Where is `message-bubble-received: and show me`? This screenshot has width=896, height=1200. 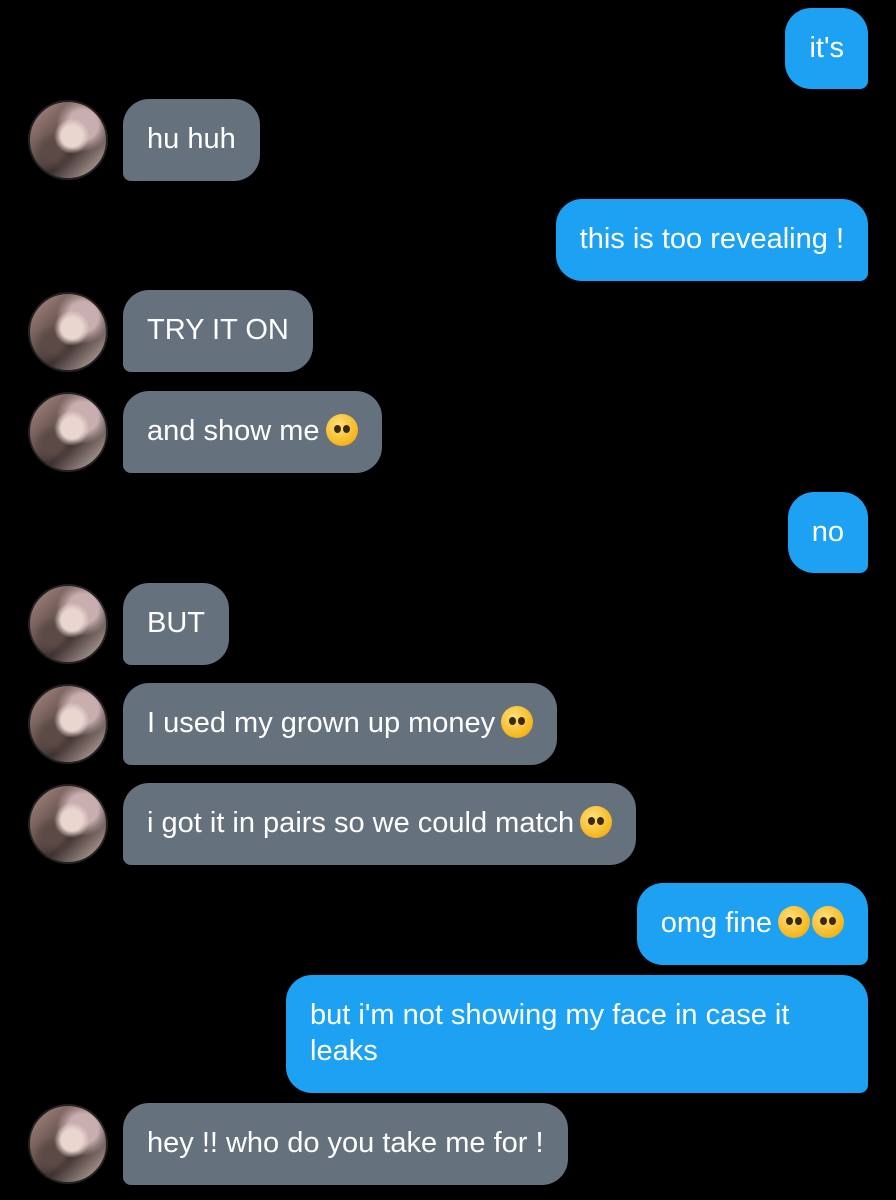 message-bubble-received: and show me is located at coordinates (252, 432).